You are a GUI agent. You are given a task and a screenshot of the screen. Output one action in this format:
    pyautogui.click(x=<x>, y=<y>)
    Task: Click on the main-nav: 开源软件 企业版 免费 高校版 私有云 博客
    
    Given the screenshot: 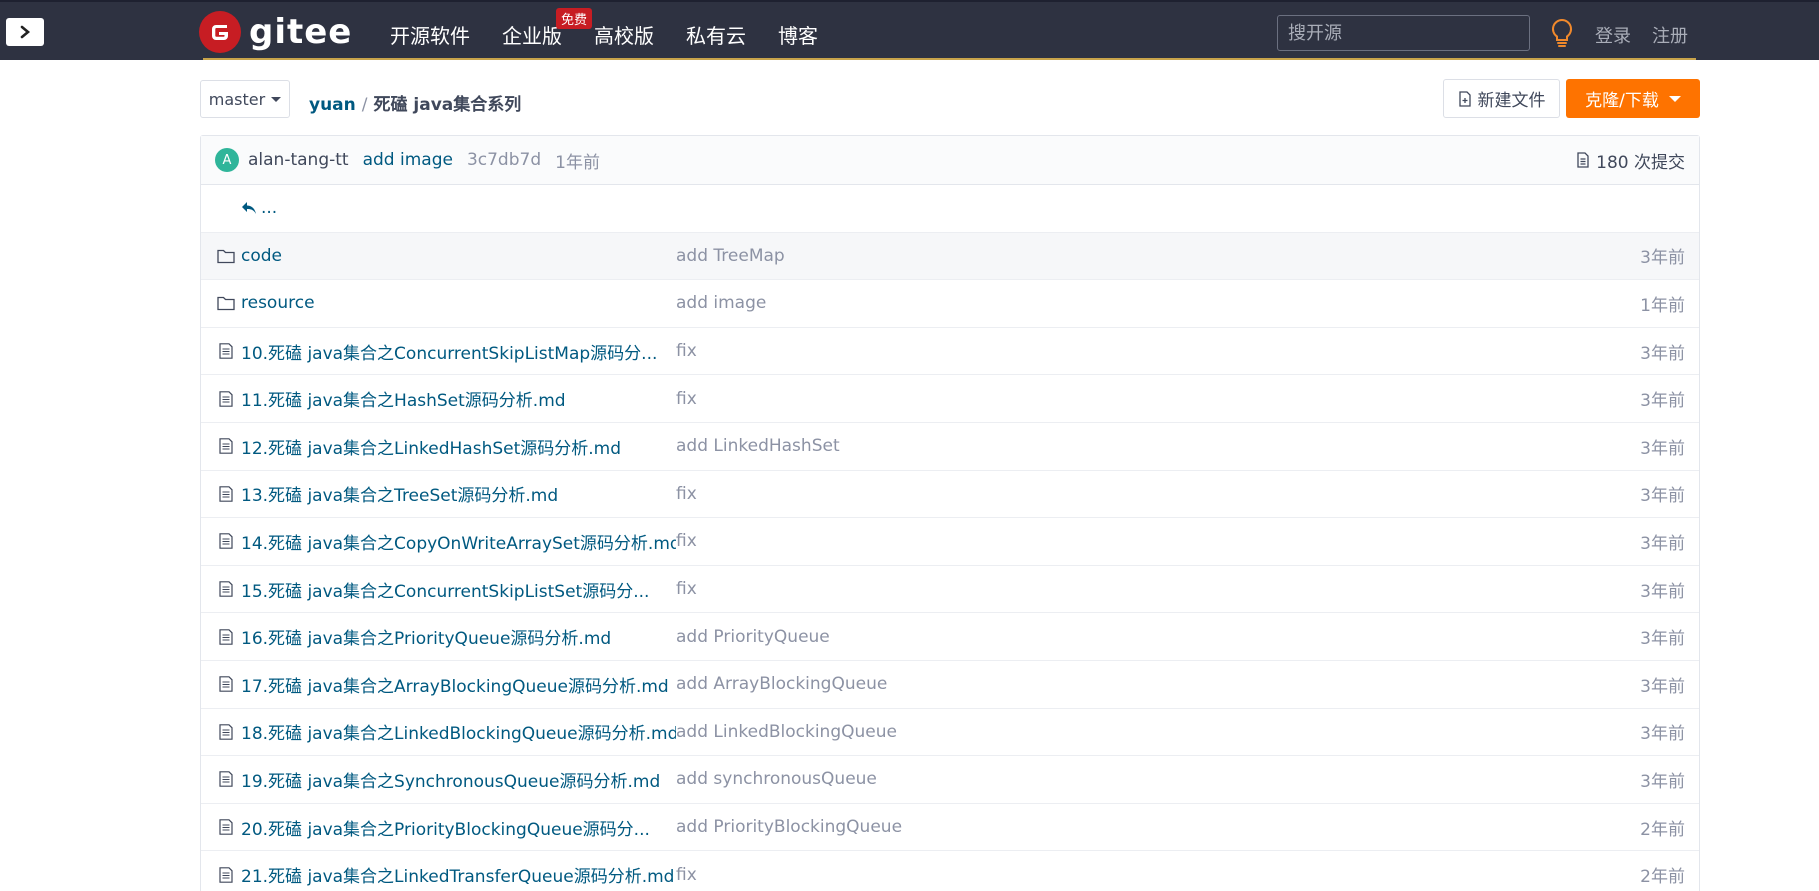 What is the action you would take?
    pyautogui.click(x=620, y=28)
    